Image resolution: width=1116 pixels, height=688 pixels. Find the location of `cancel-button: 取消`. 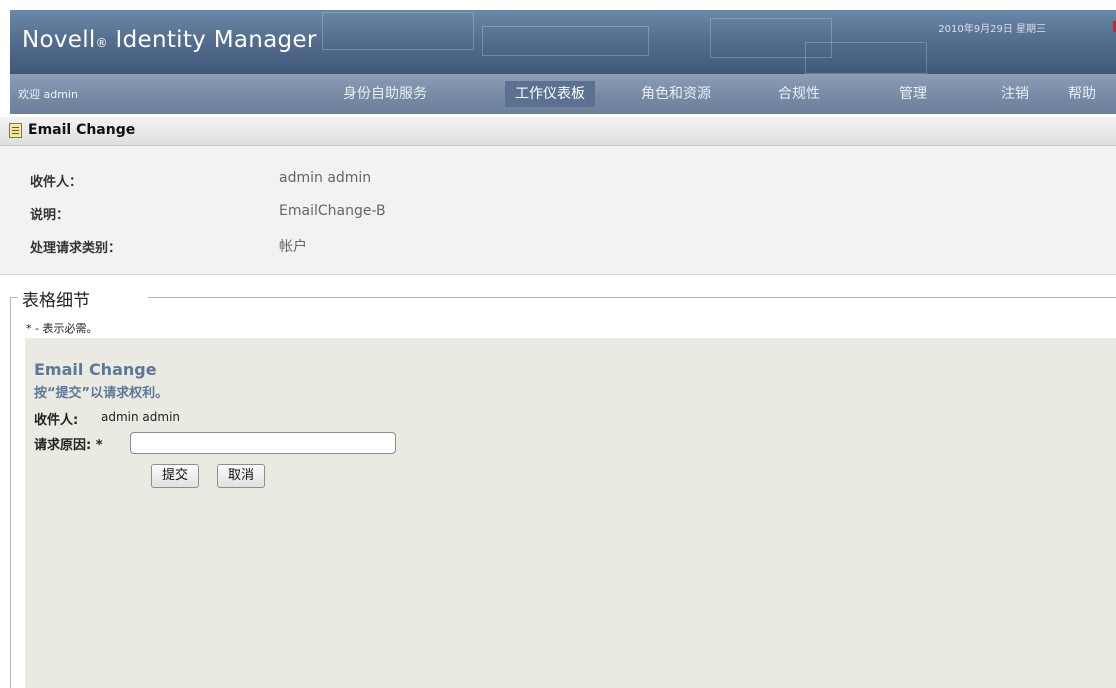

cancel-button: 取消 is located at coordinates (241, 476).